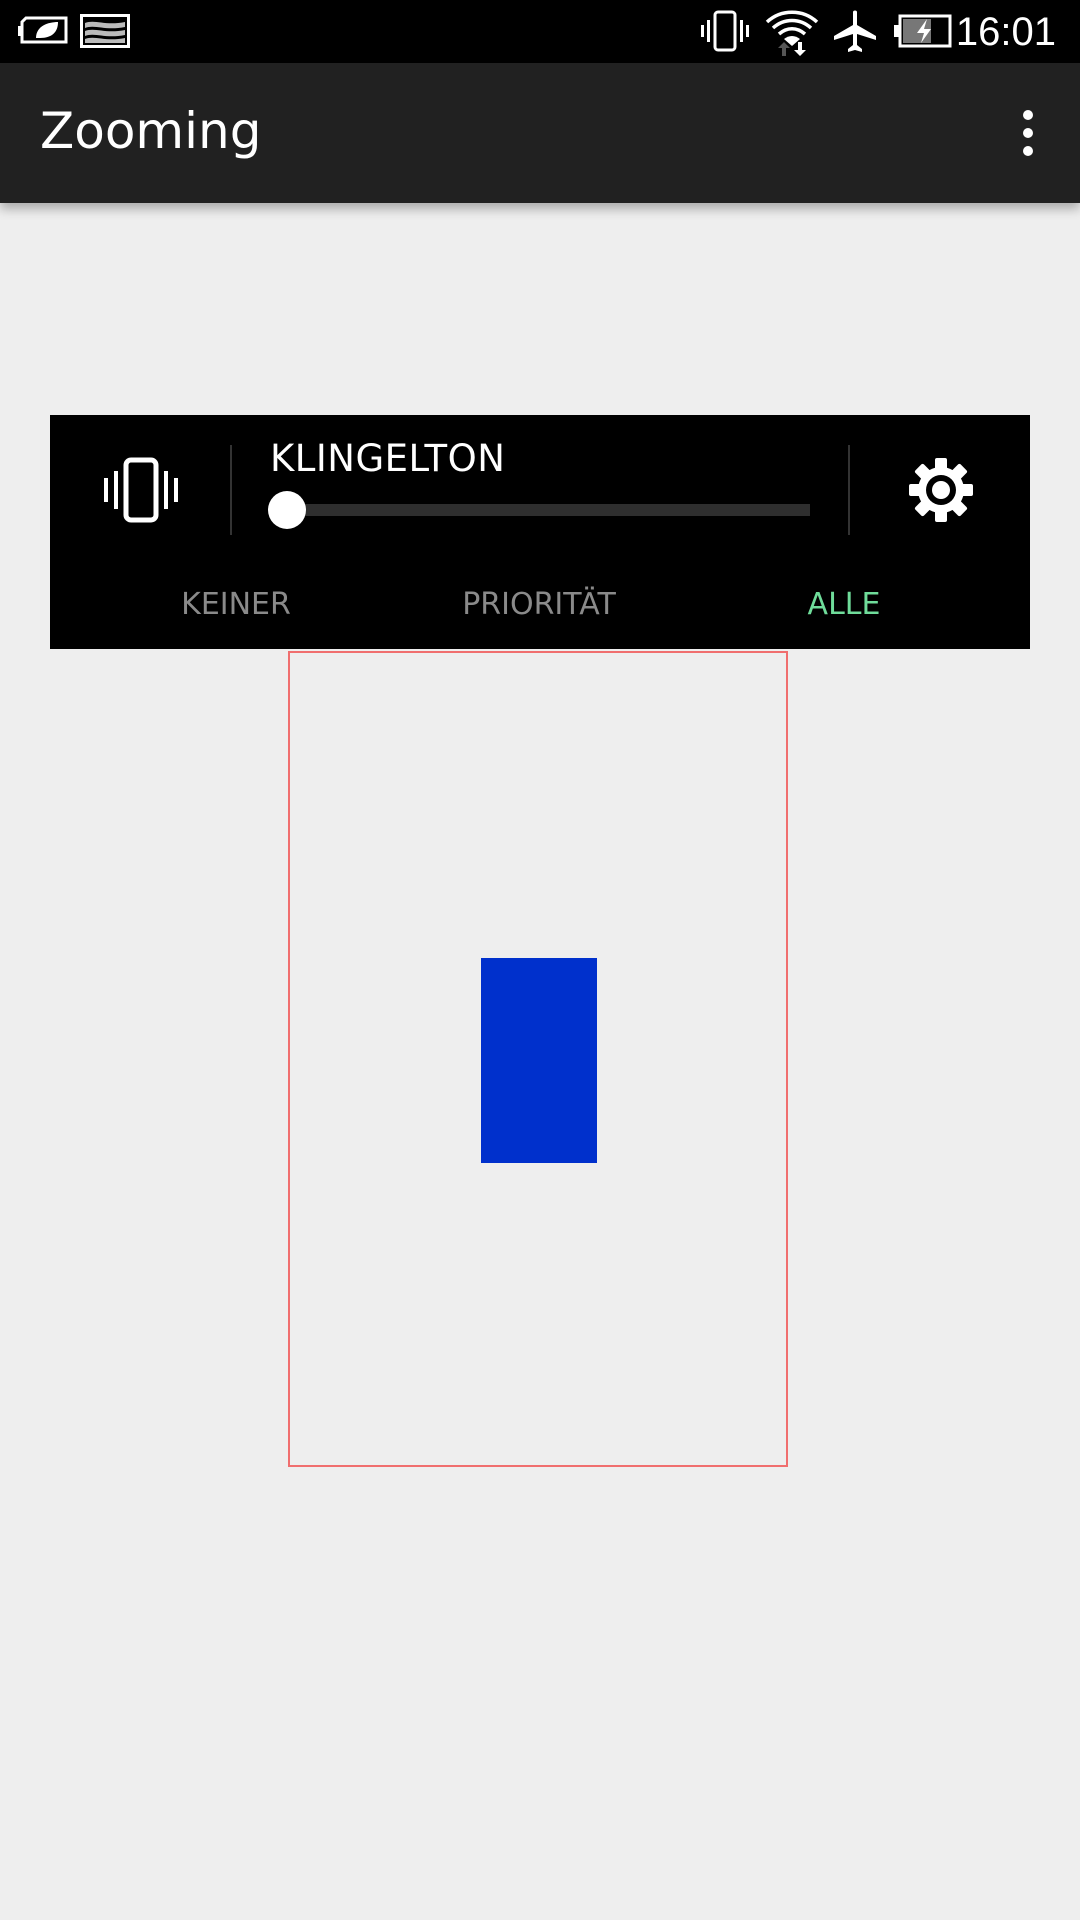  What do you see at coordinates (540, 133) in the screenshot?
I see `app-bar: Zooming` at bounding box center [540, 133].